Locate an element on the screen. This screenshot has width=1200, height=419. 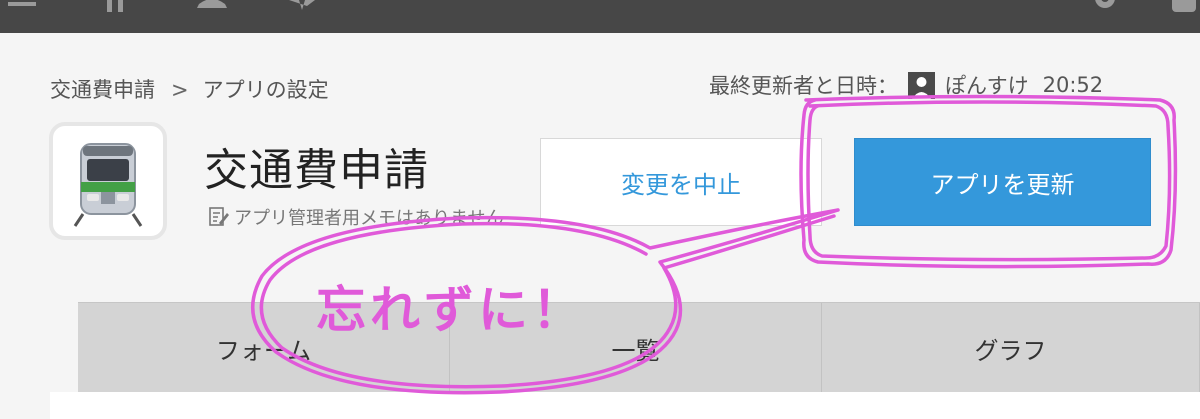
user-icon is located at coordinates (921, 85).